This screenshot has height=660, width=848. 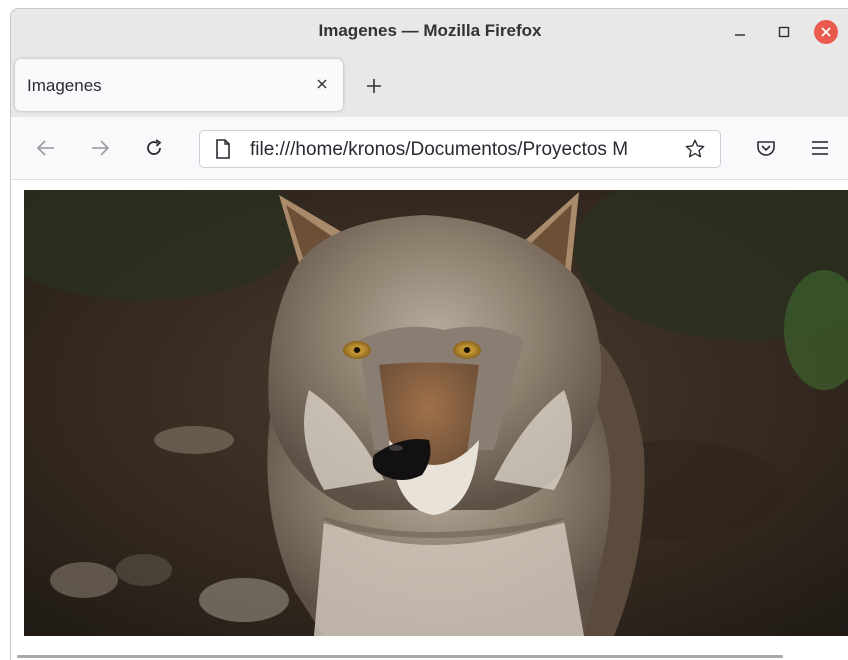 I want to click on forward-button, so click(x=100, y=148).